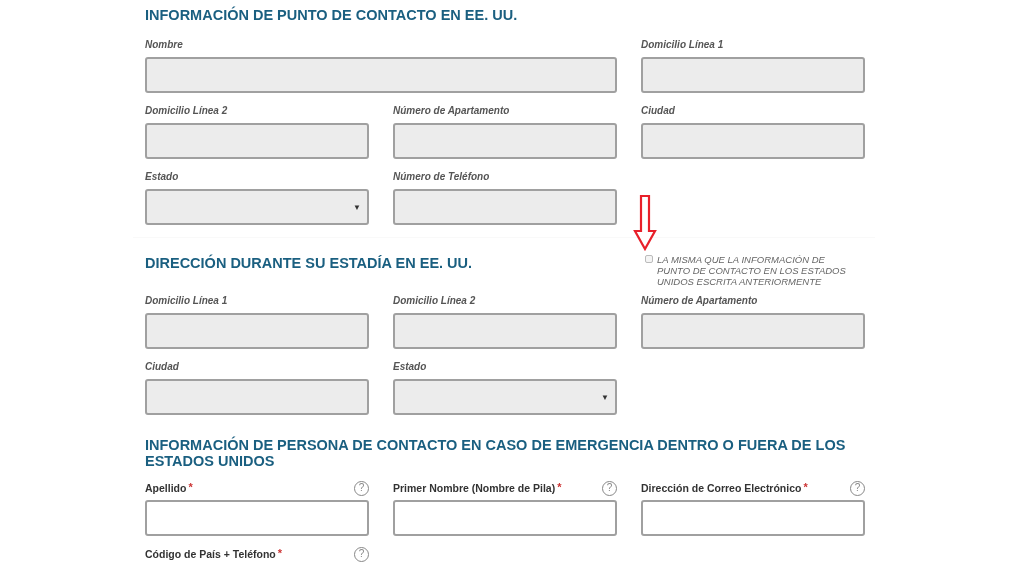 This screenshot has width=1024, height=568. I want to click on field-label: Nombre, so click(164, 45).